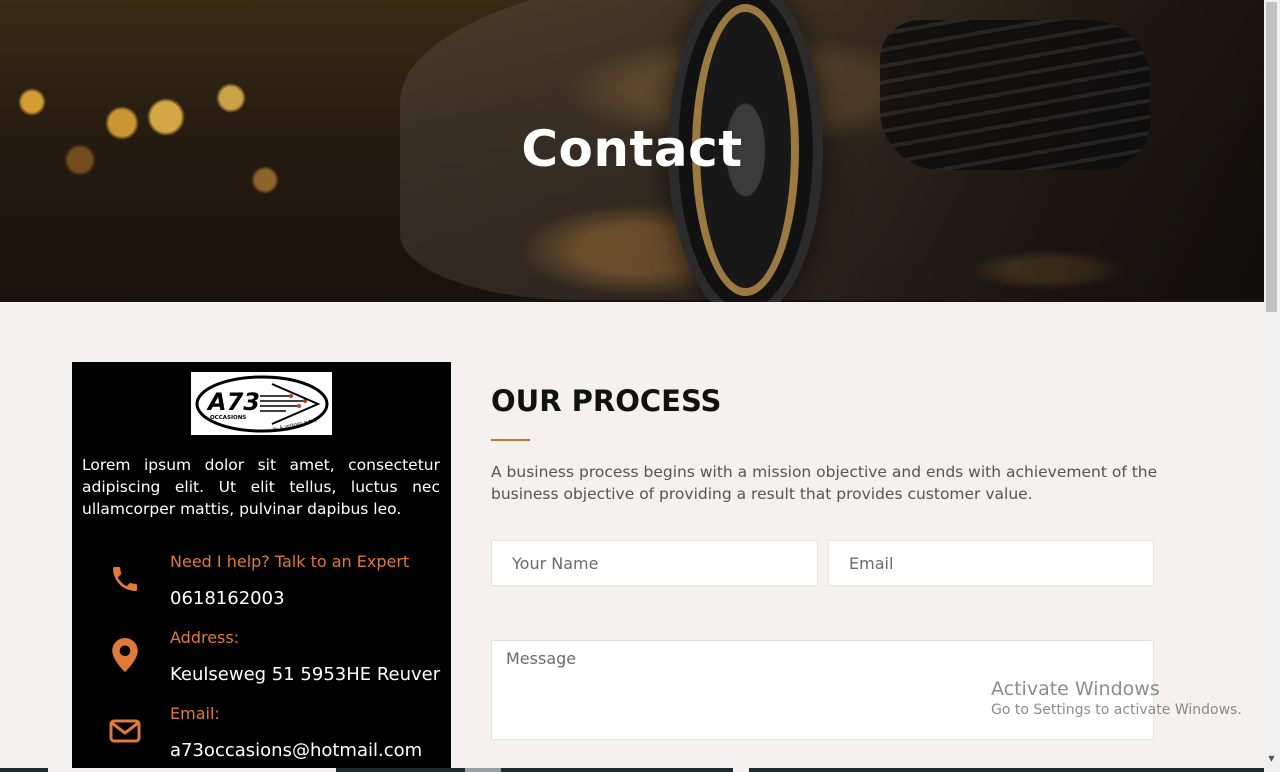 This screenshot has height=772, width=1280. Describe the element at coordinates (228, 418) in the screenshot. I see `svg-text: OCCASIONS` at that location.